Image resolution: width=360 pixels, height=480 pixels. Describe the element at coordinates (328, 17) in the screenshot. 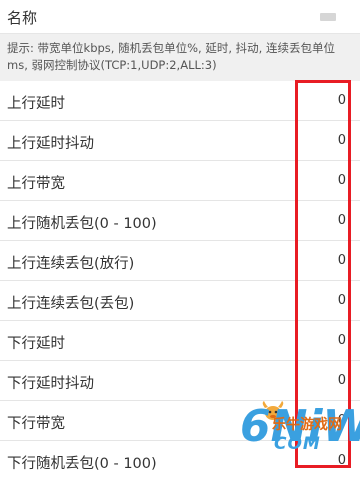

I see `name-value-field` at that location.